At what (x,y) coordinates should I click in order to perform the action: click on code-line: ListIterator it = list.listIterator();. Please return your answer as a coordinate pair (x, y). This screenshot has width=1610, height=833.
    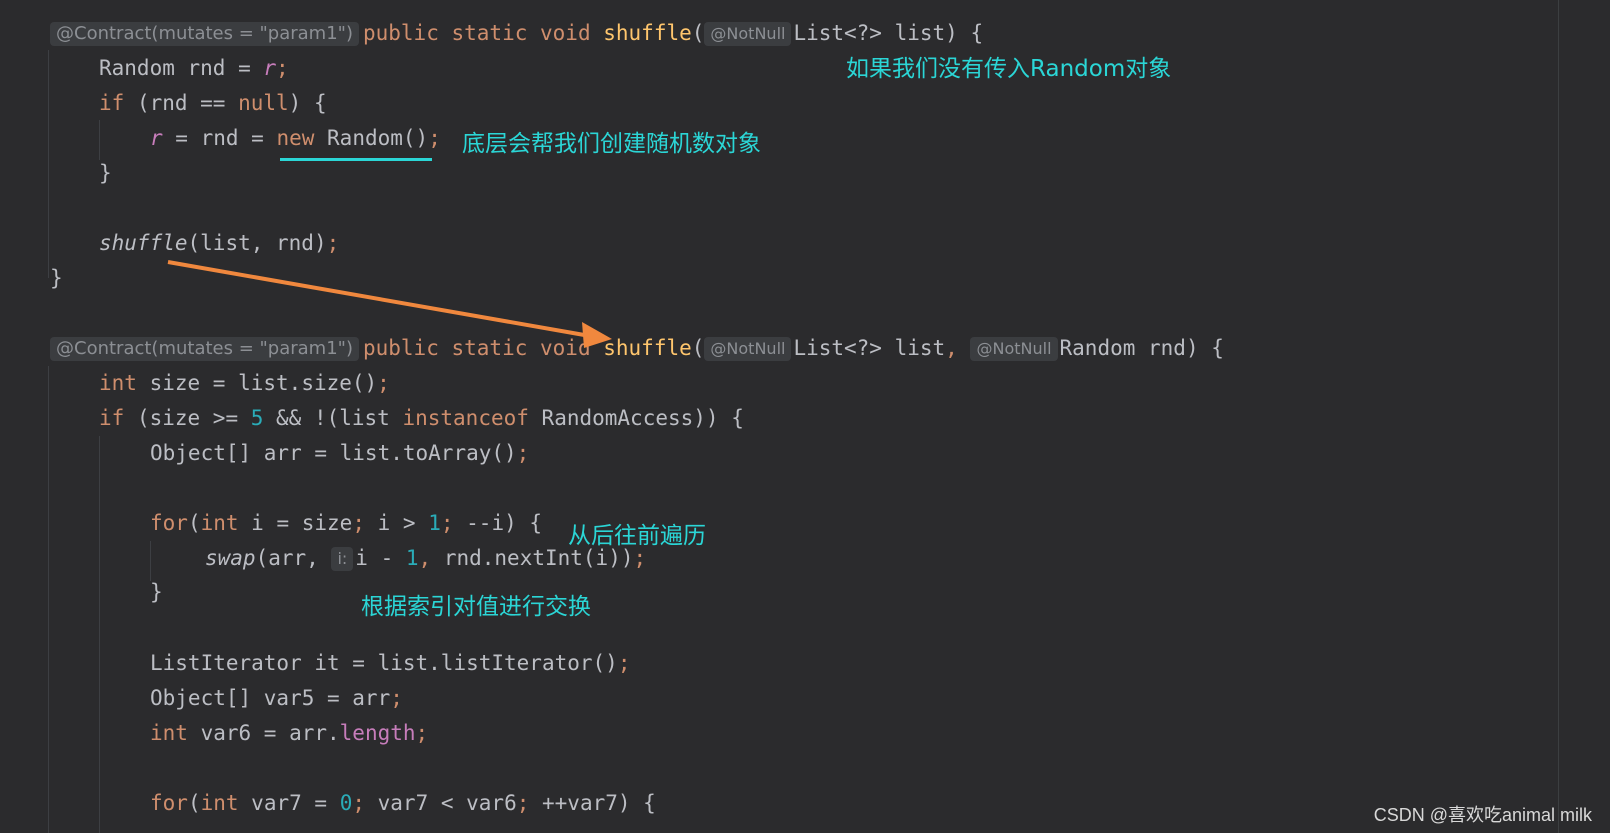
    Looking at the image, I should click on (390, 663).